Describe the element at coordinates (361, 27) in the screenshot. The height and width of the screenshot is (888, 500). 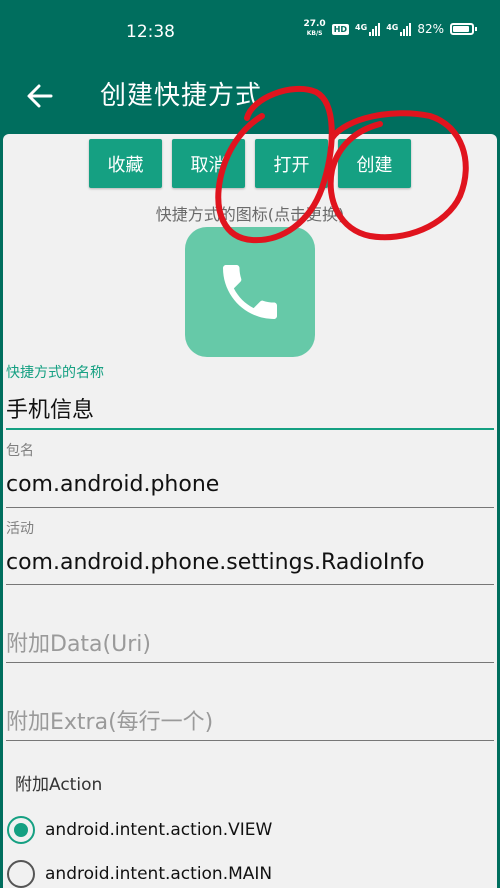
I see `signal-1-label: 4G` at that location.